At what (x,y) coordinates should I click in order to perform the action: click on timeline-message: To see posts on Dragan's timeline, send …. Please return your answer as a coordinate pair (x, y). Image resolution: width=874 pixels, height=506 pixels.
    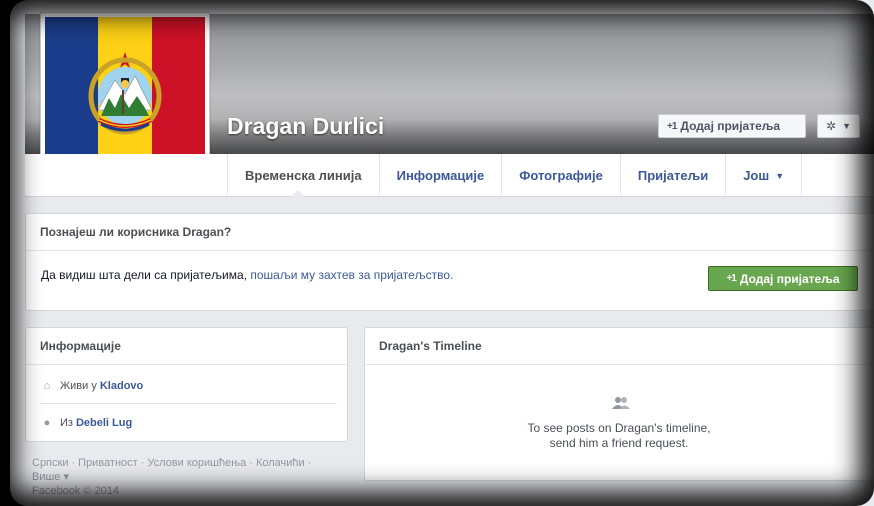
    Looking at the image, I should click on (619, 435).